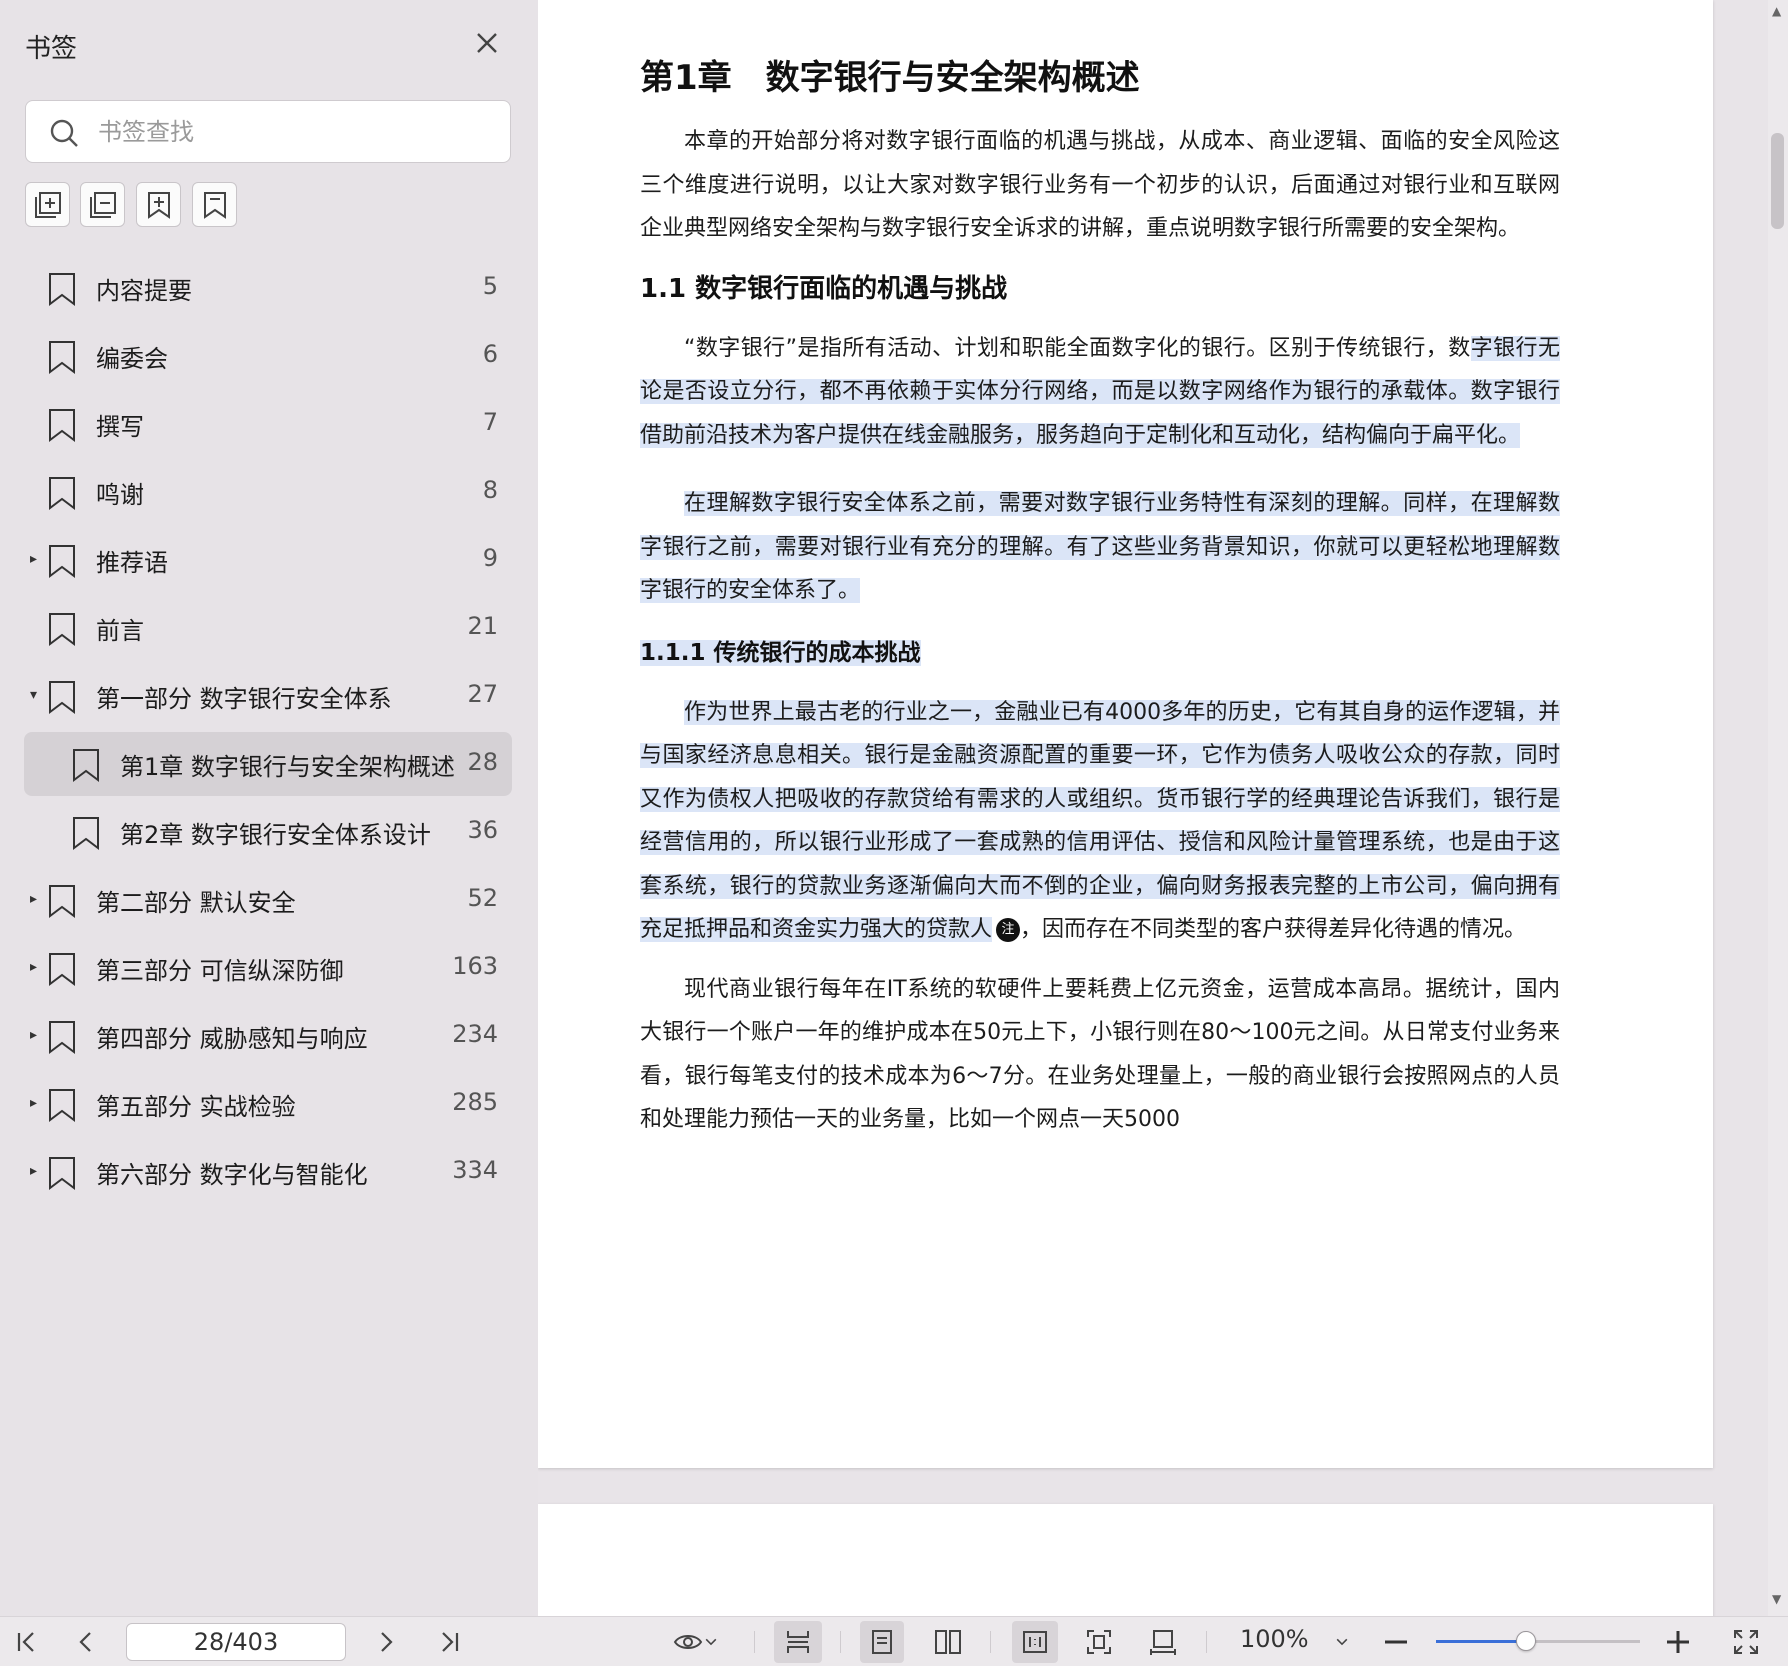 The image size is (1788, 1666). I want to click on zoom-slider-fill, so click(1481, 1641).